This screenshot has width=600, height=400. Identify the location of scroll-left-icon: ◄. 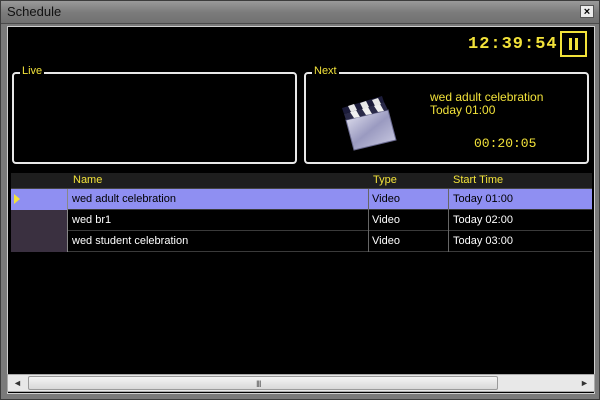
(17, 383).